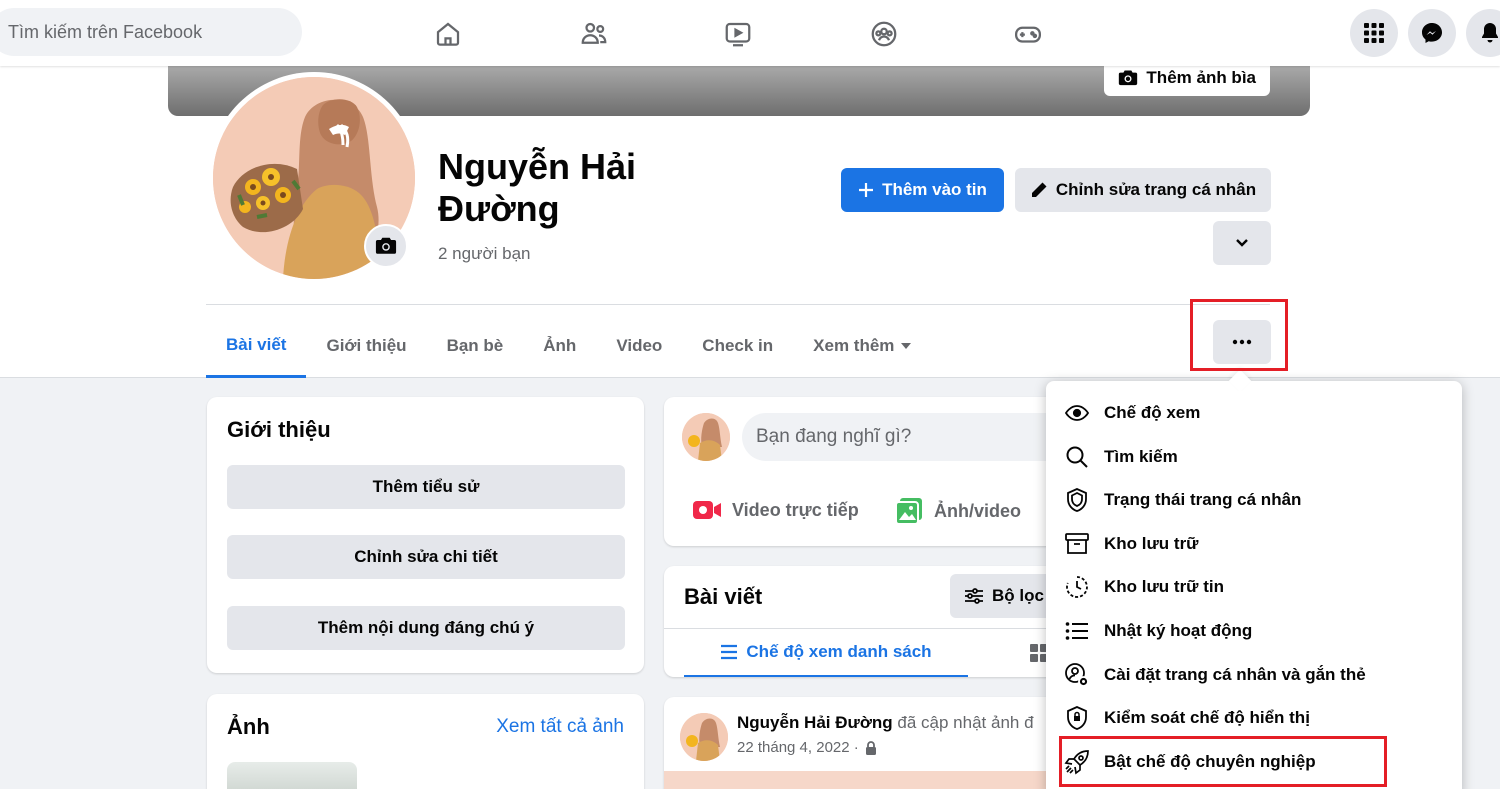  I want to click on menu-item-label: Kho lưu trữ, so click(1151, 543).